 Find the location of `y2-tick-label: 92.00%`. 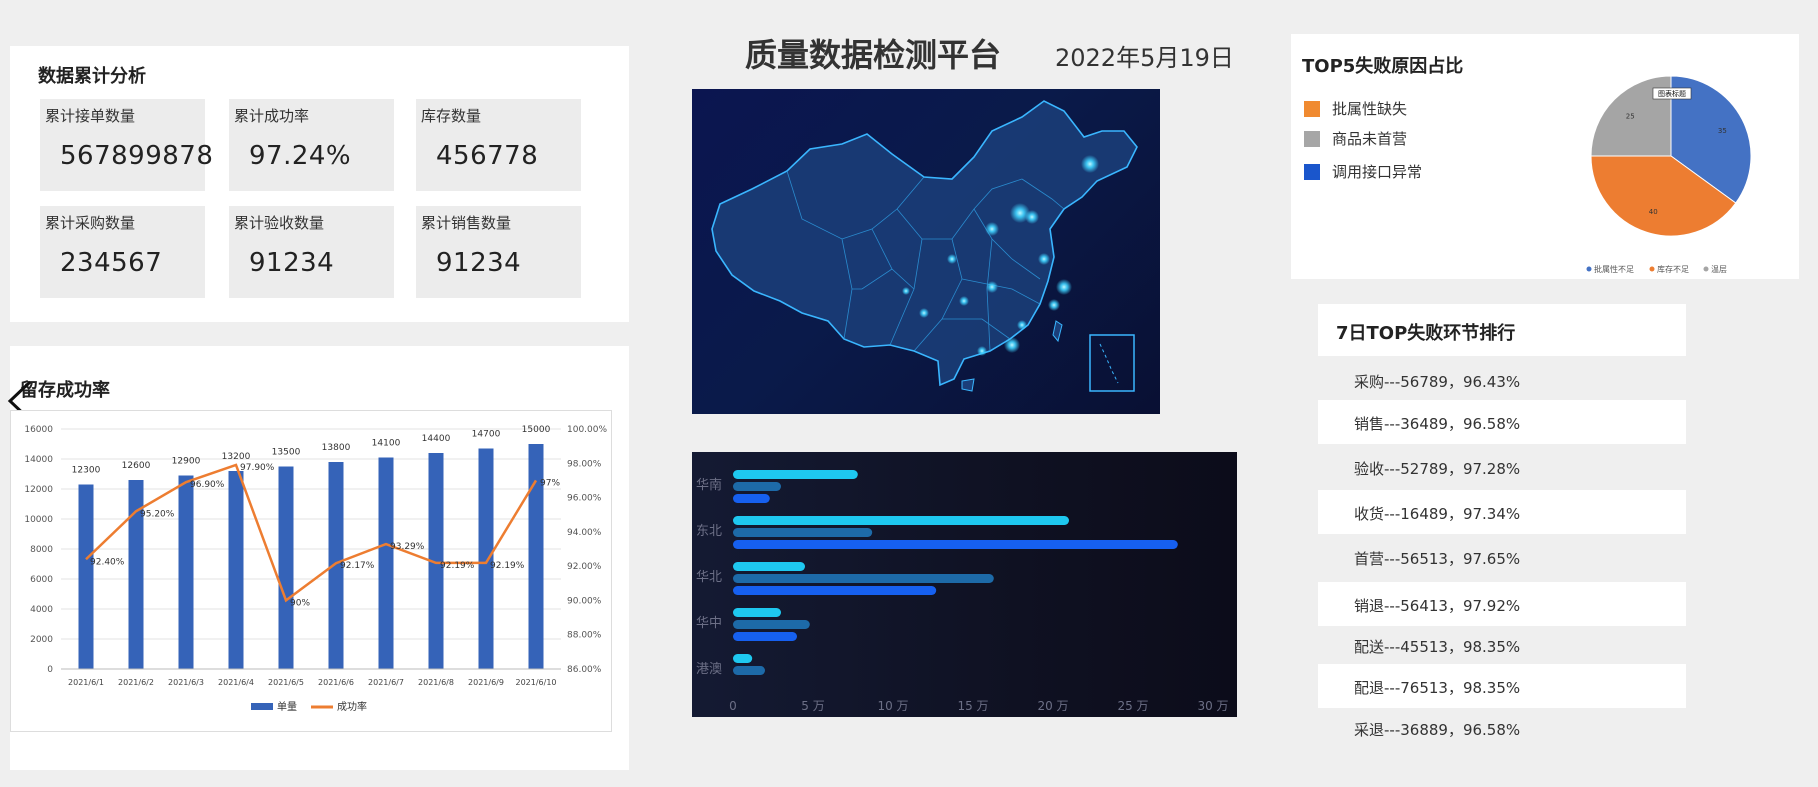

y2-tick-label: 92.00% is located at coordinates (584, 567).